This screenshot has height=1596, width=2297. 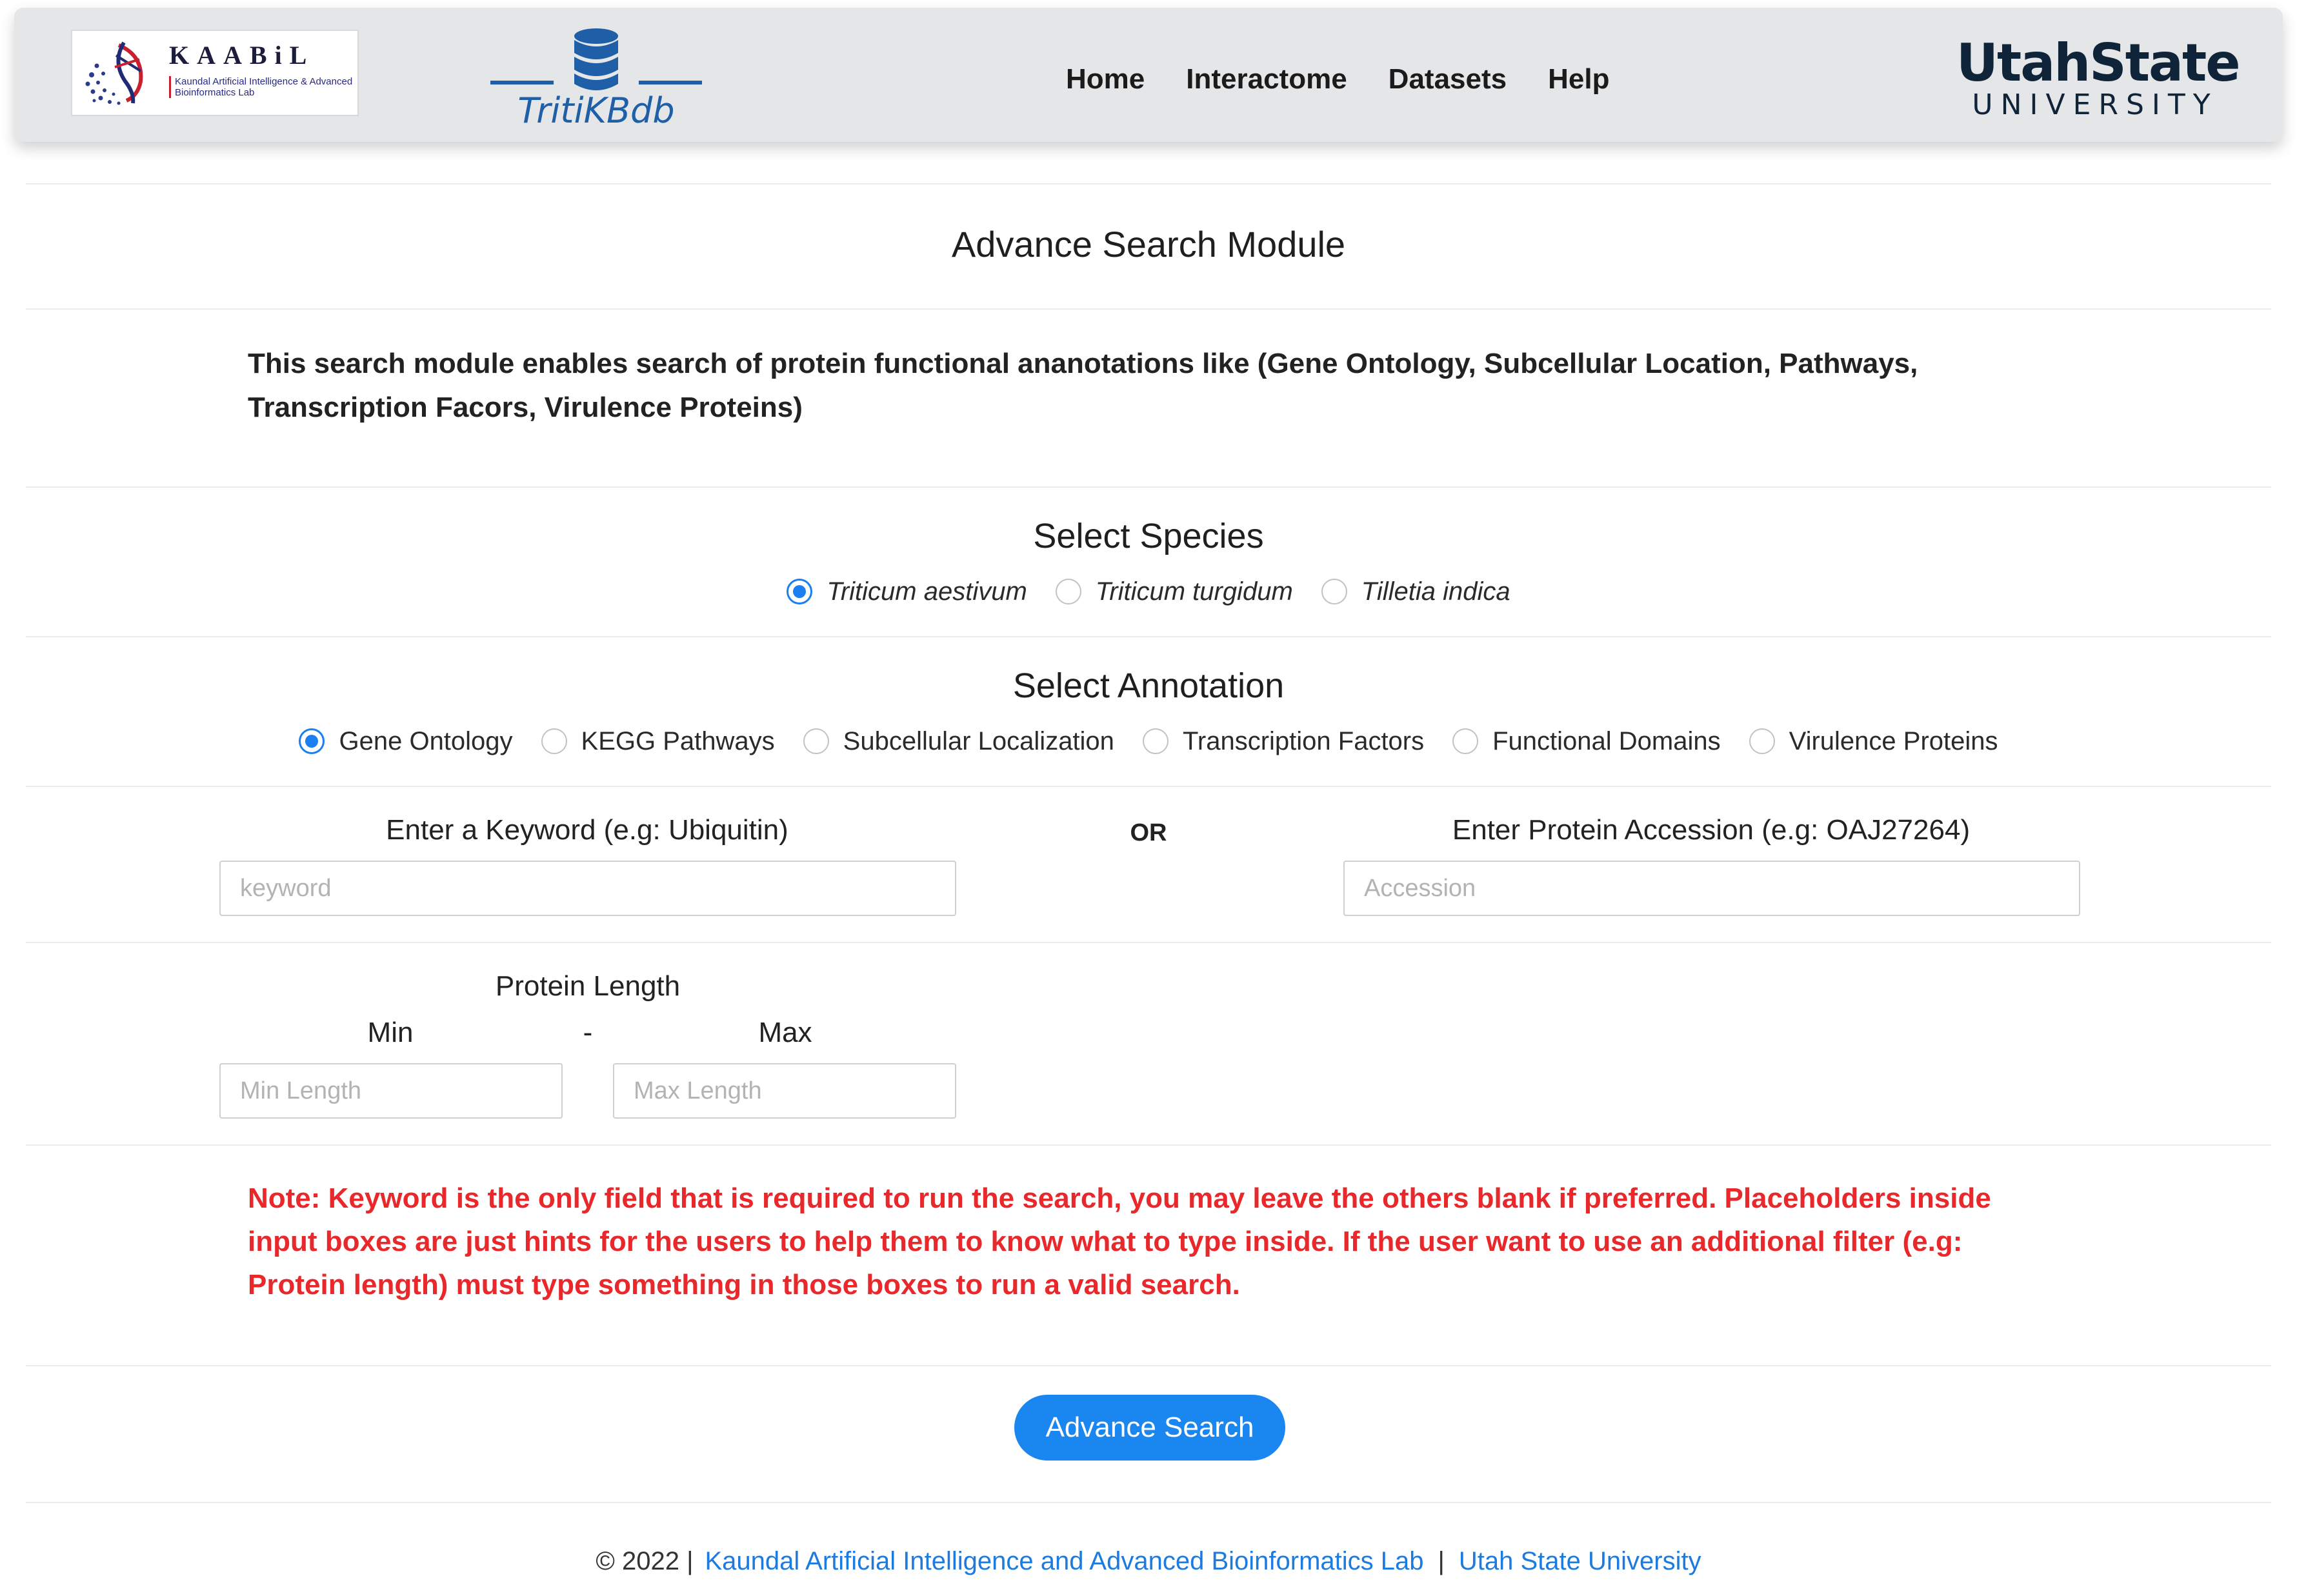 I want to click on tritikbdb-logo: TritiKBdb, so click(x=596, y=79).